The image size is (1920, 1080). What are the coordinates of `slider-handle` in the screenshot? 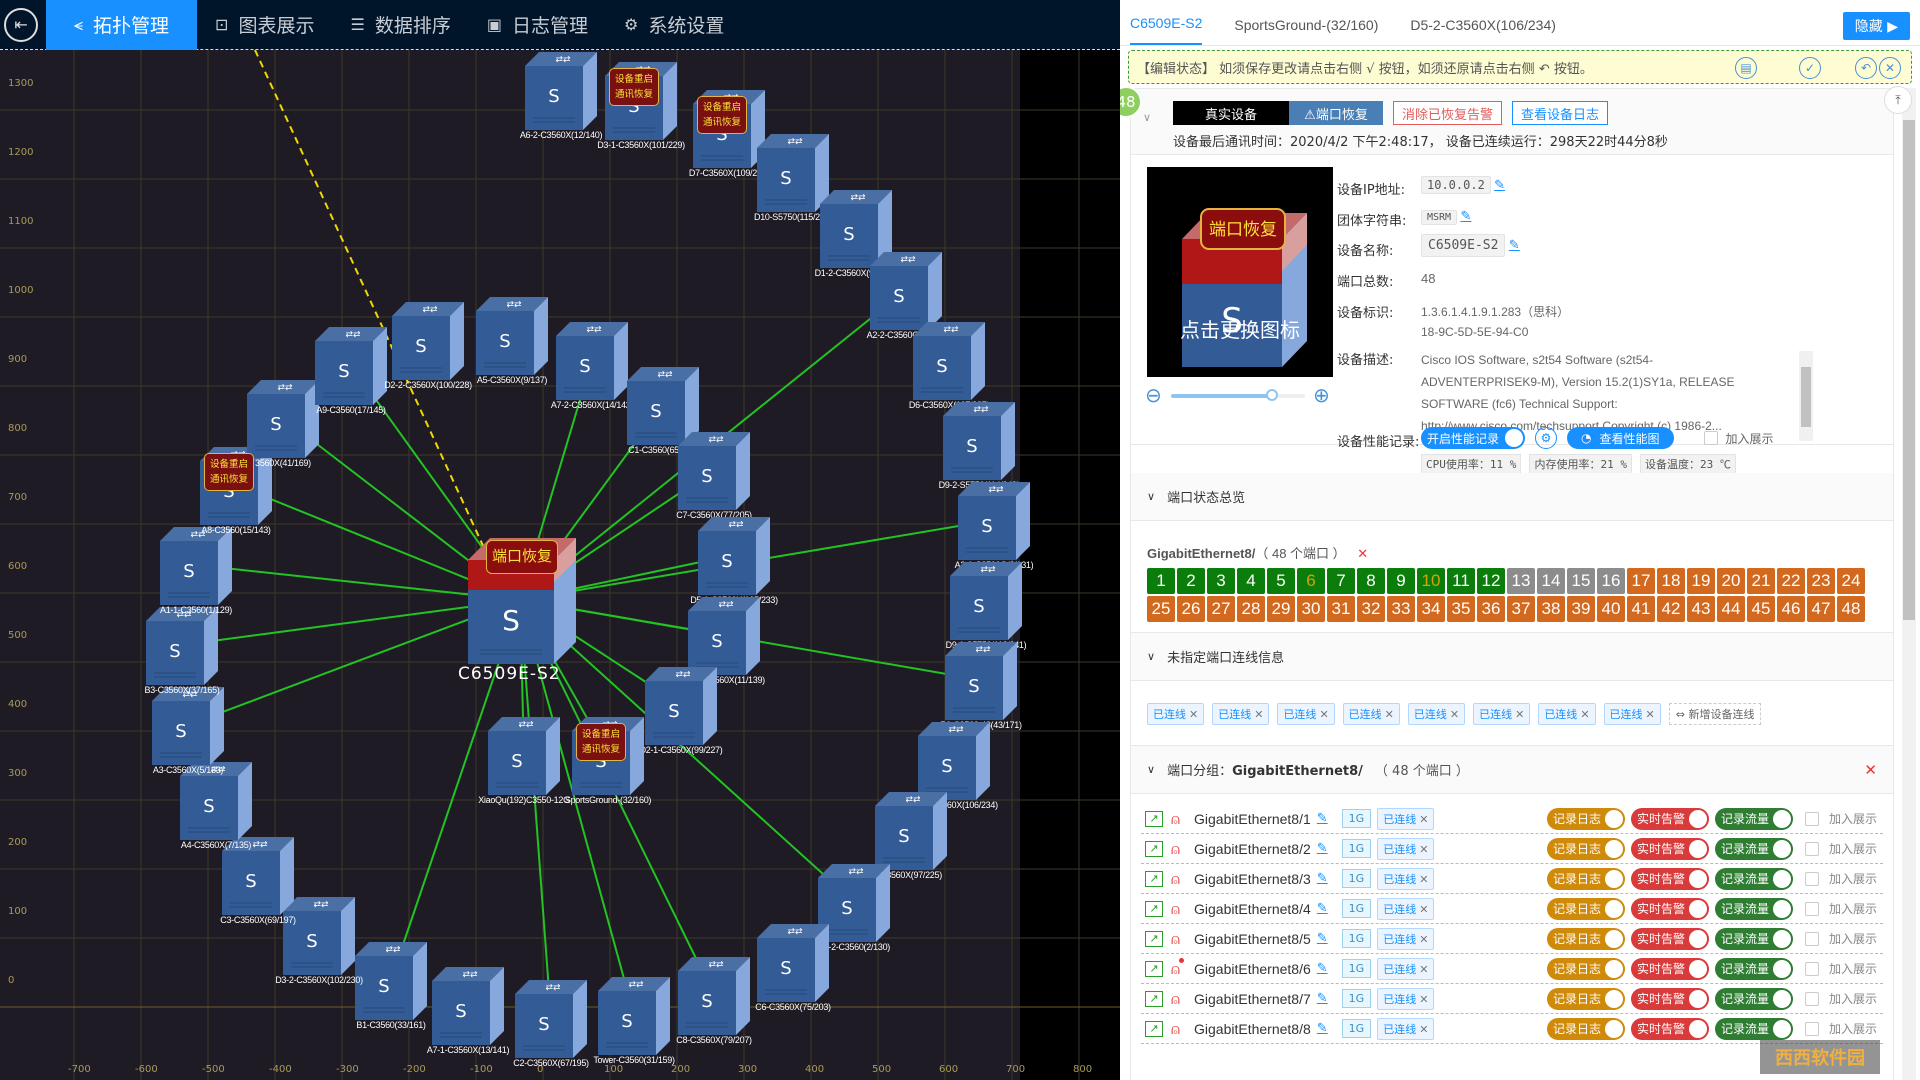 It's located at (1271, 395).